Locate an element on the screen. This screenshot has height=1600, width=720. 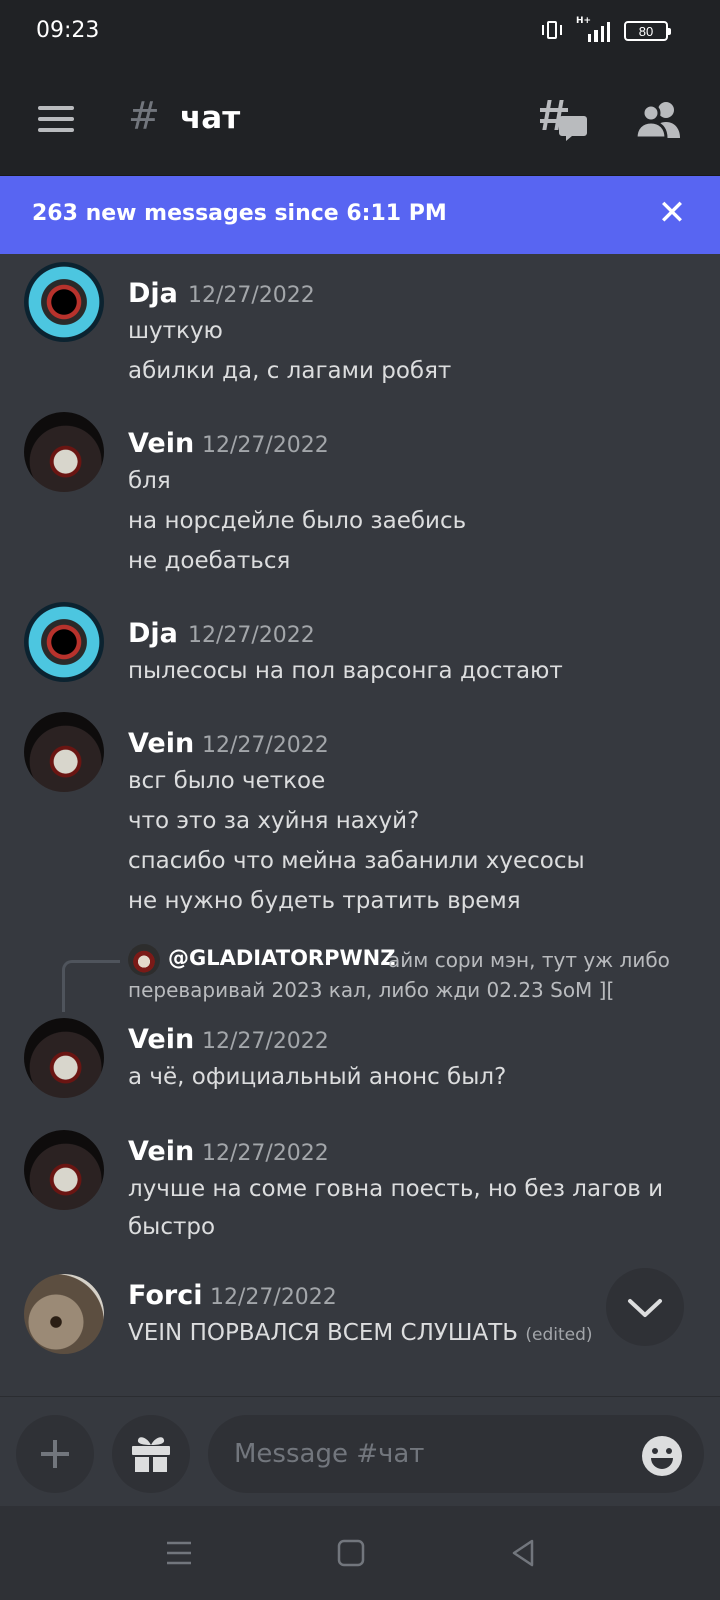
gift-icon is located at coordinates (151, 1454).